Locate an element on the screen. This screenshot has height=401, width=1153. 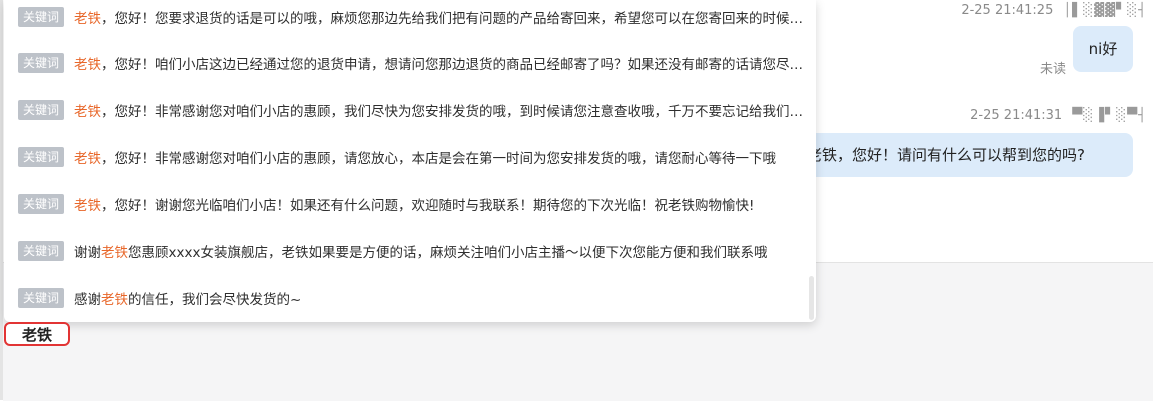
message-bubble: 老铁，您好！请问有什么可以帮到您的吗? is located at coordinates (963, 155).